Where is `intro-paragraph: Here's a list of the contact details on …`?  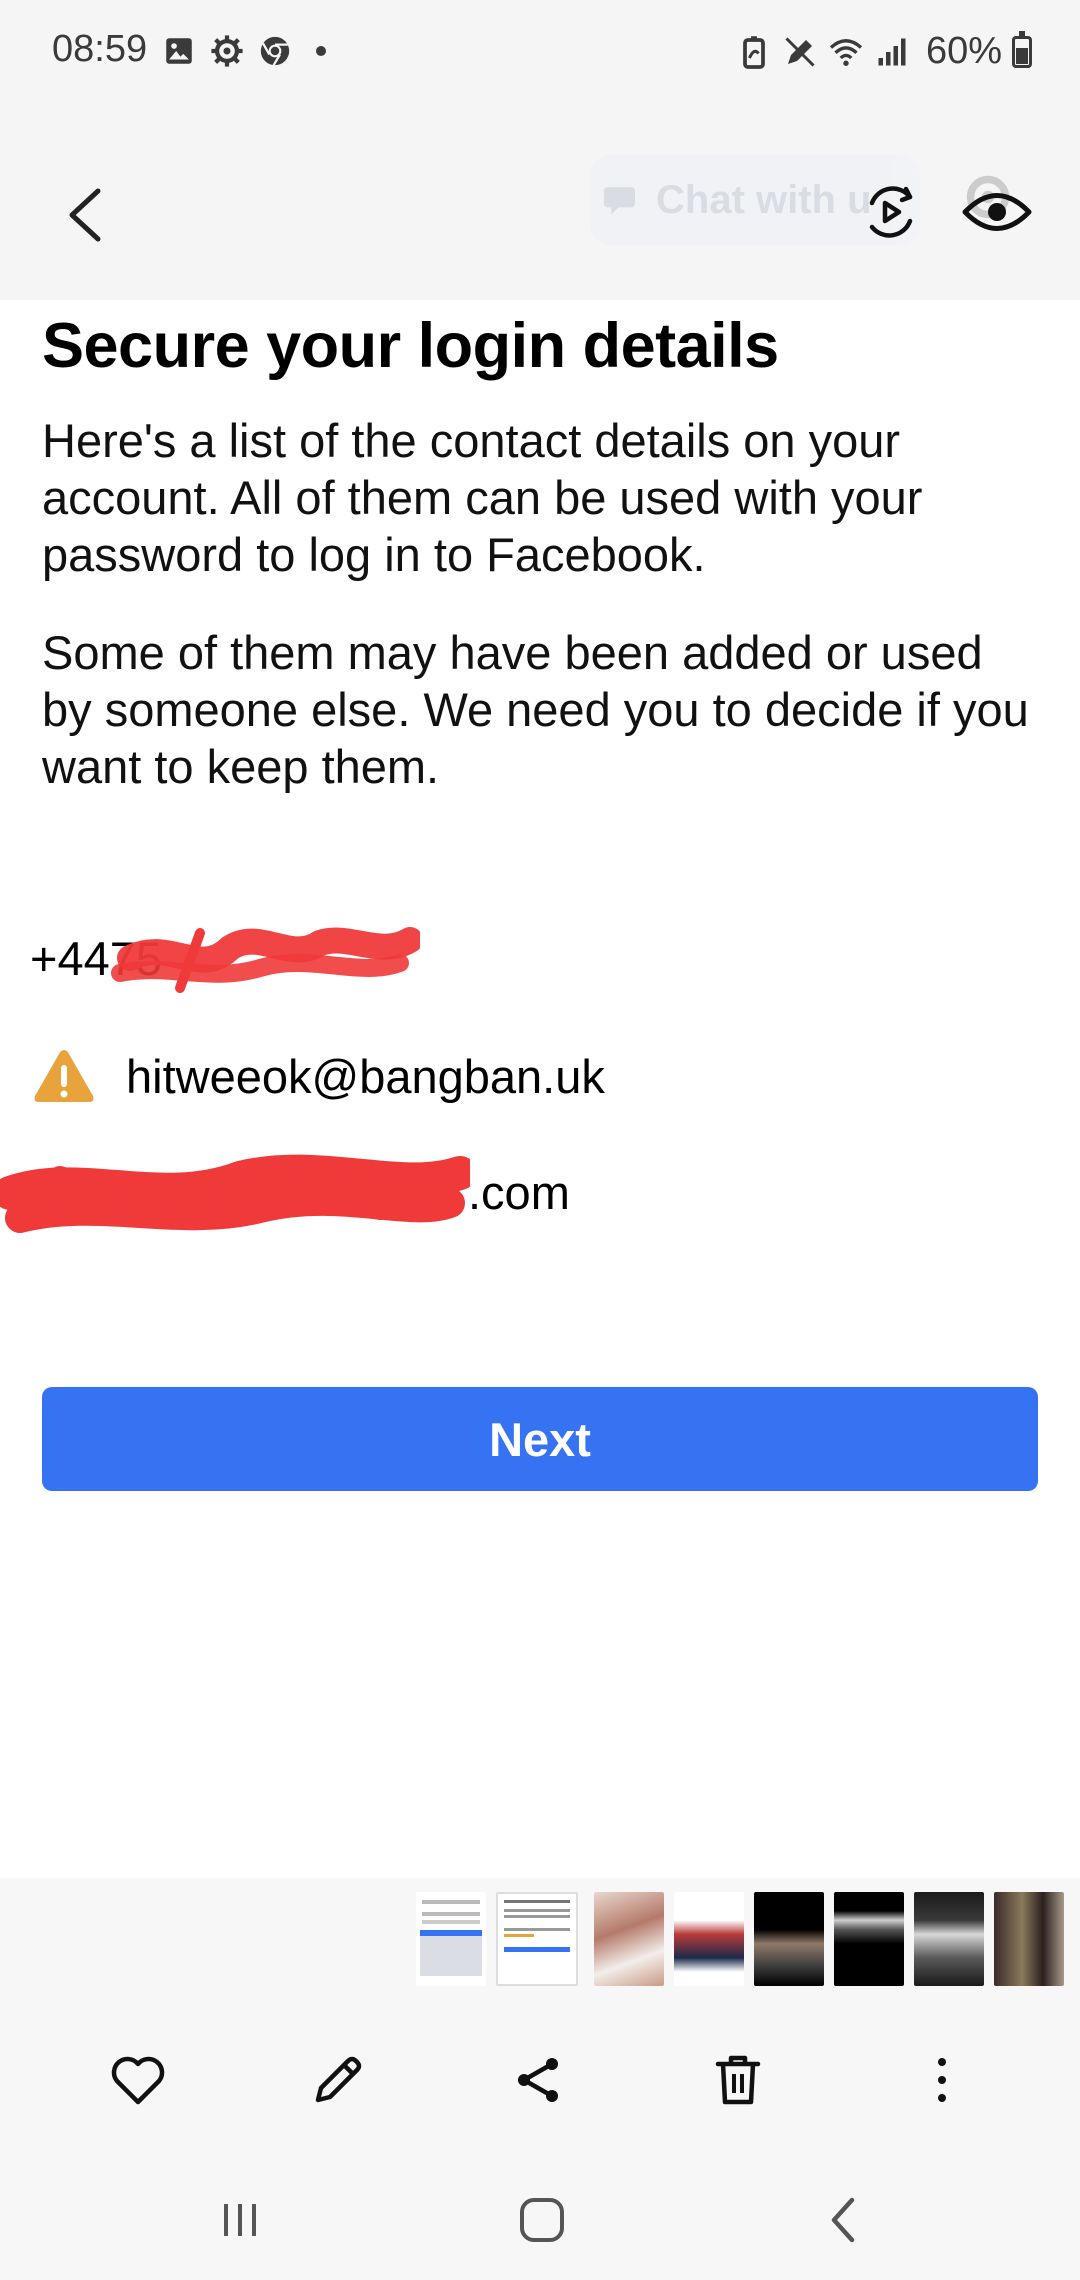
intro-paragraph: Here's a list of the contact details on … is located at coordinates (482, 497).